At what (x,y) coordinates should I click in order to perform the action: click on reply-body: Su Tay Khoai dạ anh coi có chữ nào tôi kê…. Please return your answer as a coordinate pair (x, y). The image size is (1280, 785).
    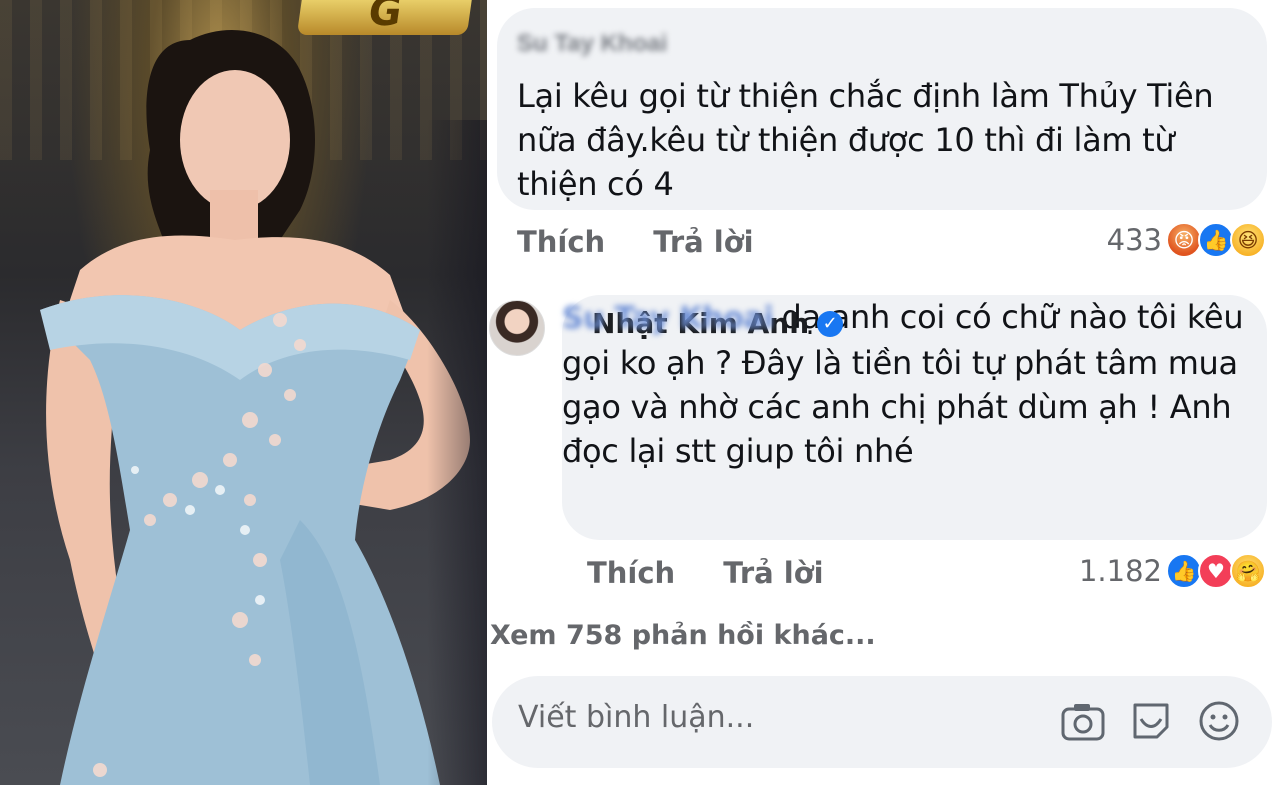
    Looking at the image, I should click on (903, 384).